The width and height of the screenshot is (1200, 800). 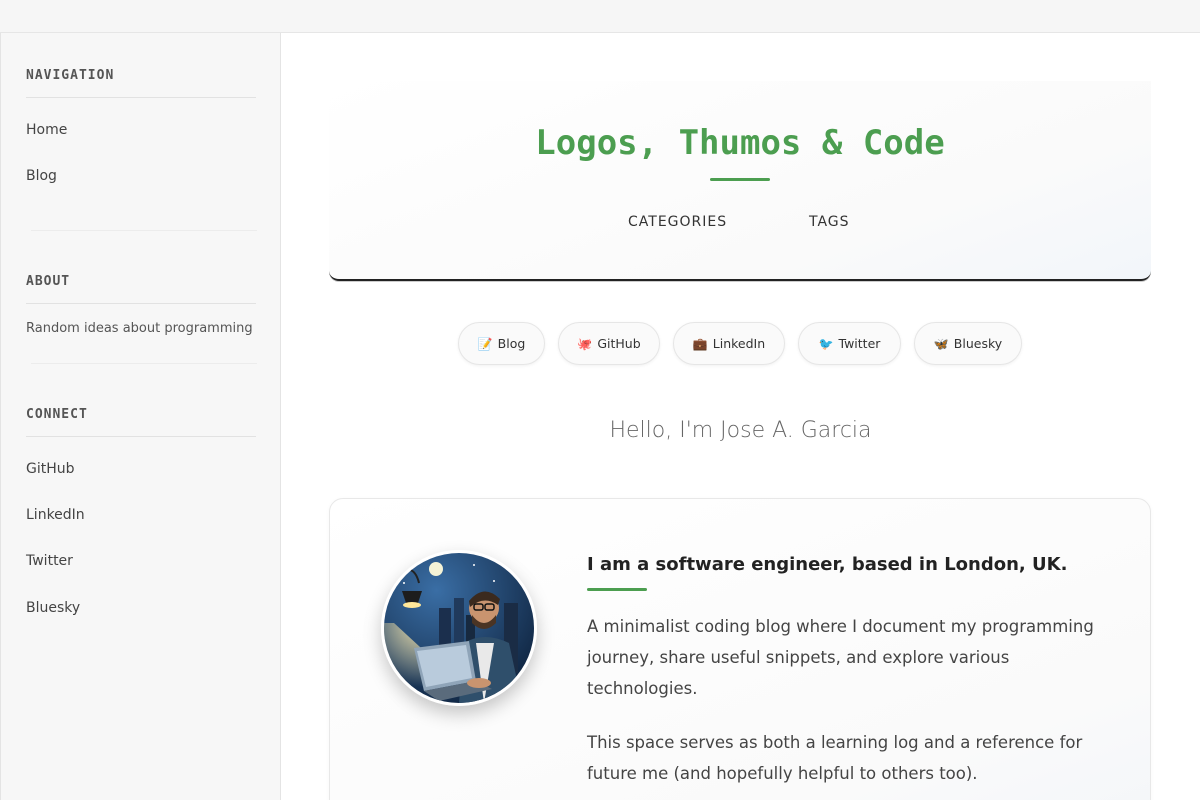 What do you see at coordinates (141, 303) in the screenshot?
I see `about-divider` at bounding box center [141, 303].